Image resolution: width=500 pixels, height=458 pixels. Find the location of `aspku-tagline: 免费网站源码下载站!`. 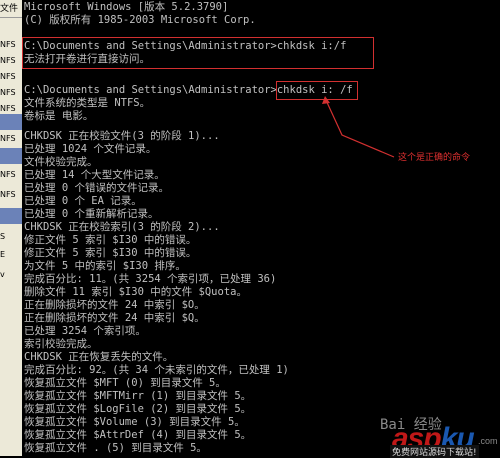

aspku-tagline: 免费网站源码下载站! is located at coordinates (434, 451).